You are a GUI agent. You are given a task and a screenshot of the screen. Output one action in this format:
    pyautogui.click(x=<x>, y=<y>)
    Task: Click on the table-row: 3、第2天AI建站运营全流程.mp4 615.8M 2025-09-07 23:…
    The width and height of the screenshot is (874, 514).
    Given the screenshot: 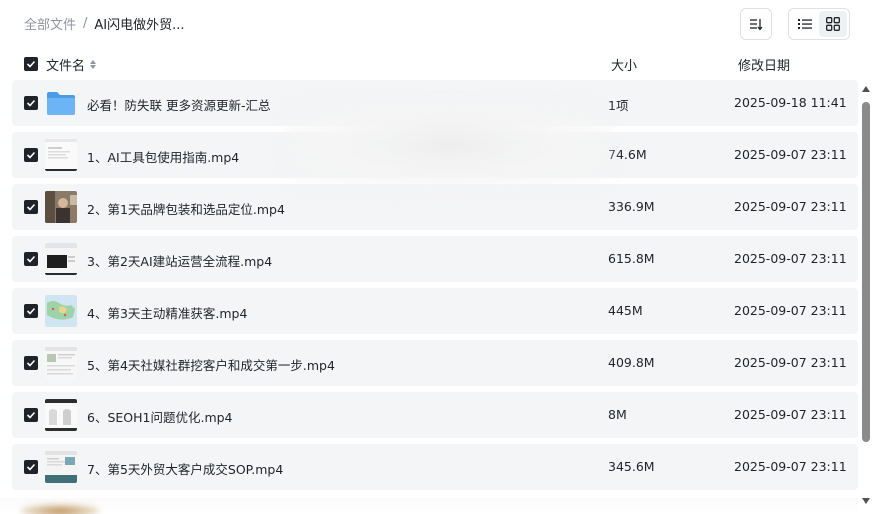 What is the action you would take?
    pyautogui.click(x=435, y=259)
    